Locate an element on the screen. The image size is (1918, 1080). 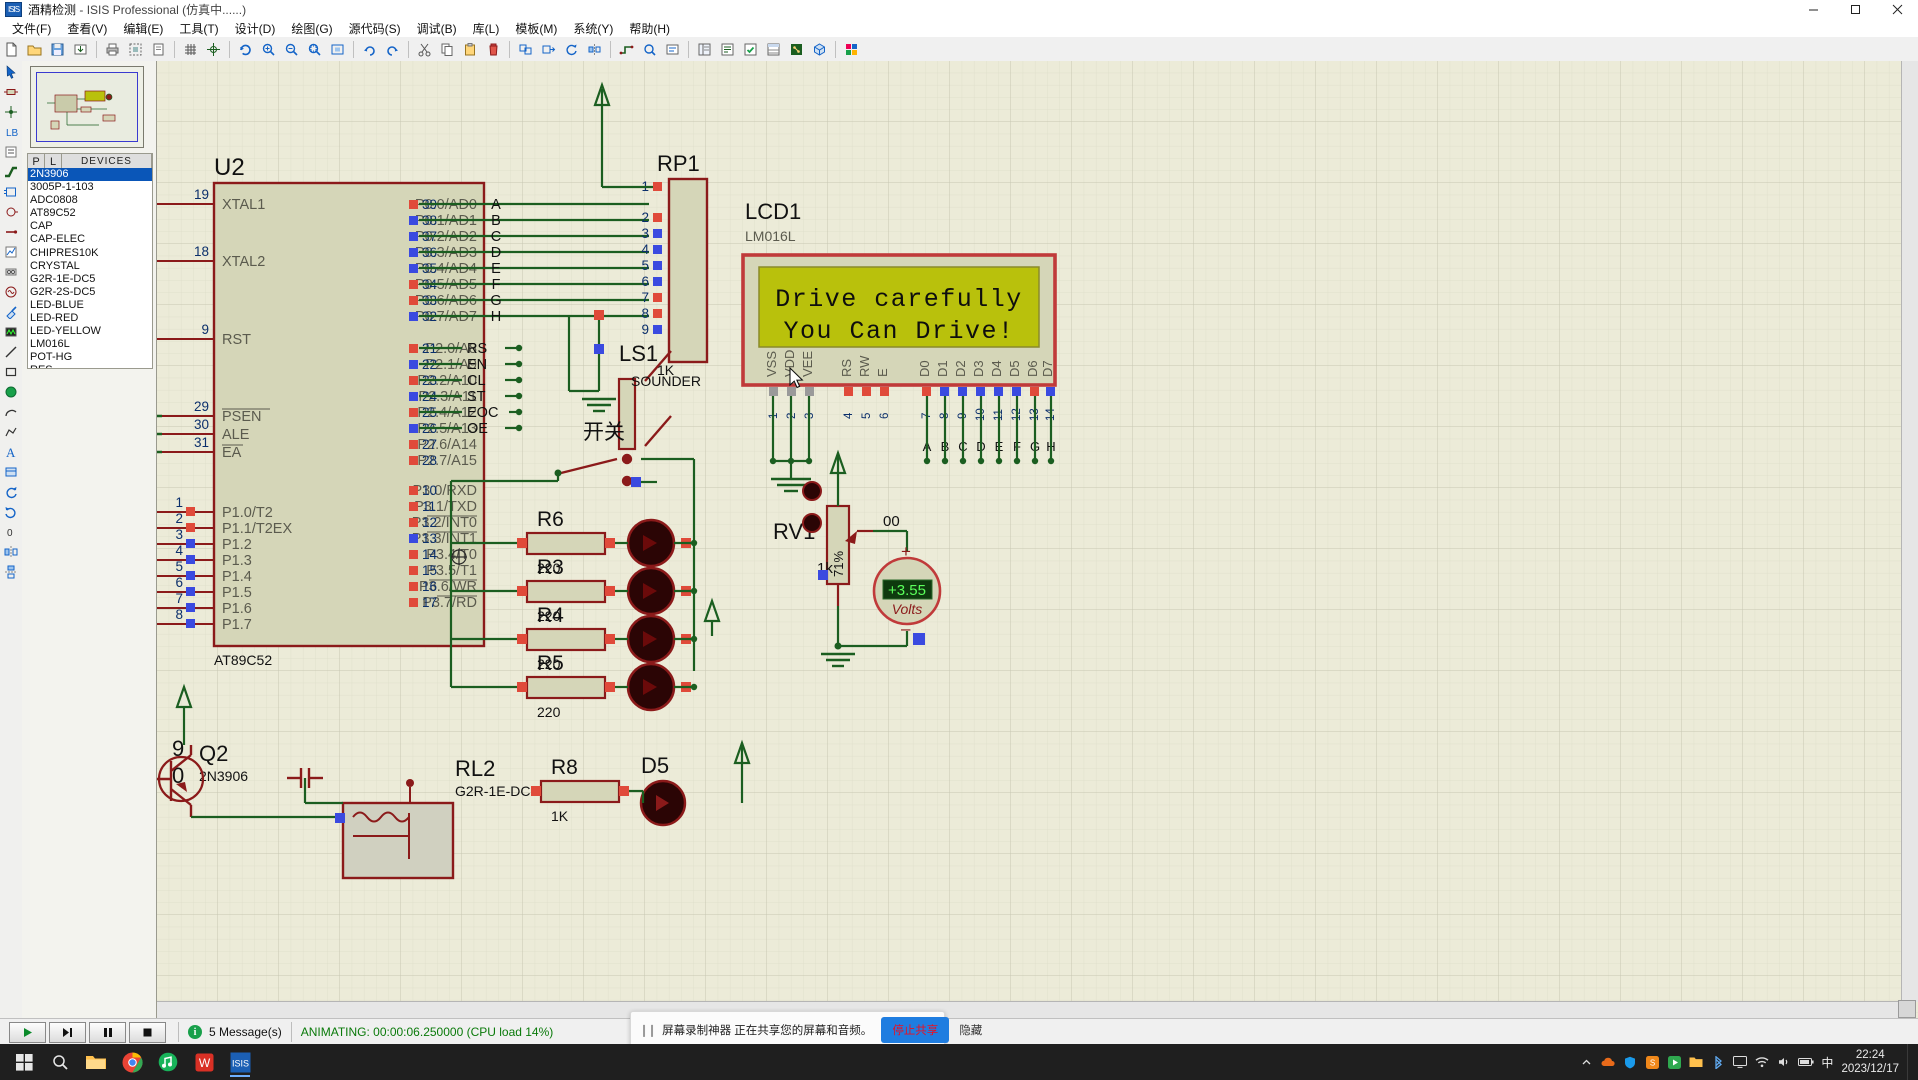
block-rotate-icon is located at coordinates (571, 49).